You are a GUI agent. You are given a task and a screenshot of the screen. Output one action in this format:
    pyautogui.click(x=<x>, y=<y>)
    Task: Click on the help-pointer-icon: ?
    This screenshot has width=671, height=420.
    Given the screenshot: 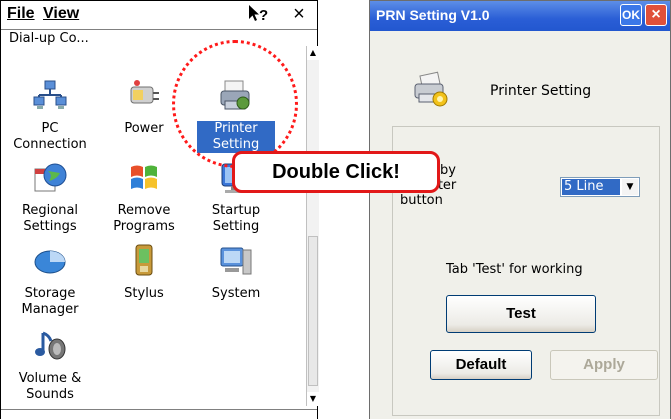 What is the action you would take?
    pyautogui.click(x=258, y=14)
    